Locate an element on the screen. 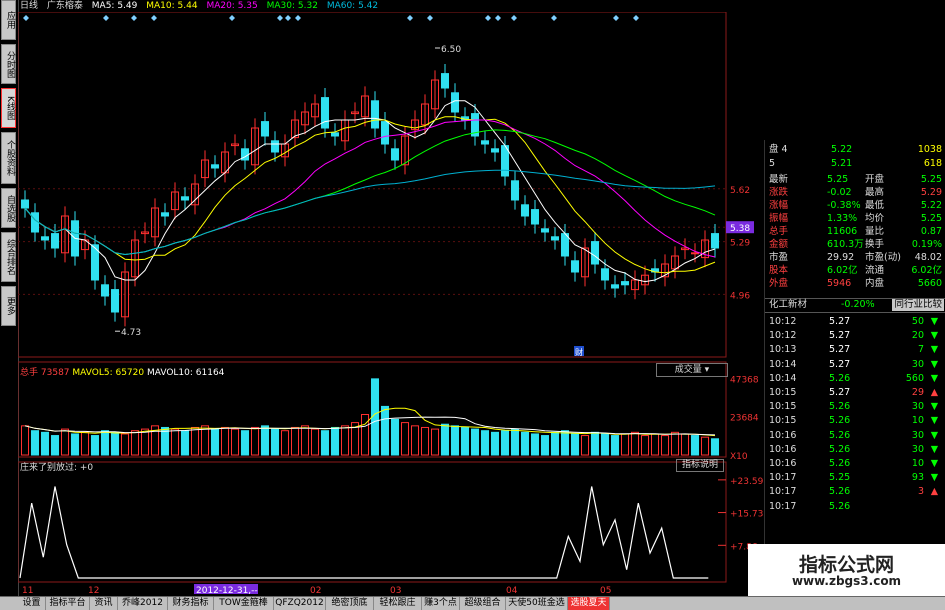  quote-label-2: 均价 is located at coordinates (875, 218).